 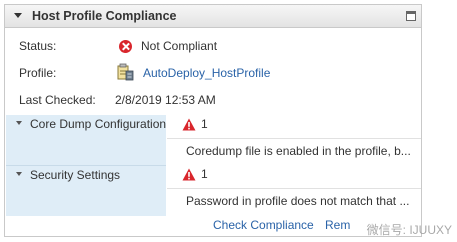 What do you see at coordinates (38, 73) in the screenshot?
I see `profile-label: Profile:` at bounding box center [38, 73].